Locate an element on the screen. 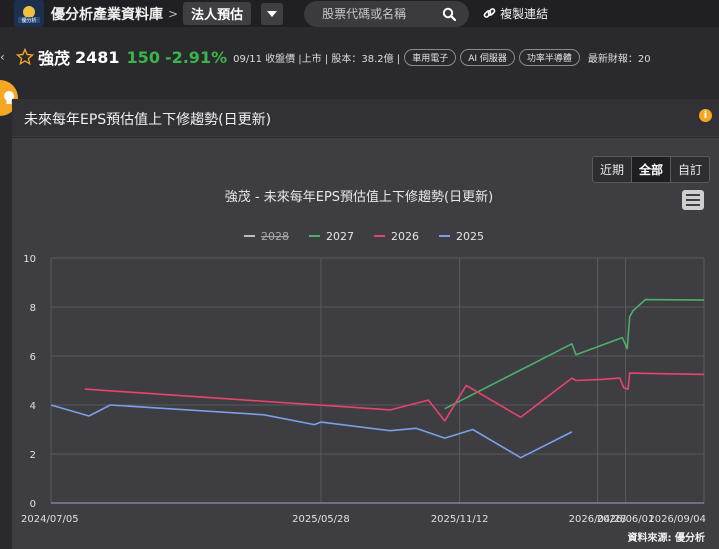 The image size is (719, 549). y-tick-label: 2 is located at coordinates (33, 455).